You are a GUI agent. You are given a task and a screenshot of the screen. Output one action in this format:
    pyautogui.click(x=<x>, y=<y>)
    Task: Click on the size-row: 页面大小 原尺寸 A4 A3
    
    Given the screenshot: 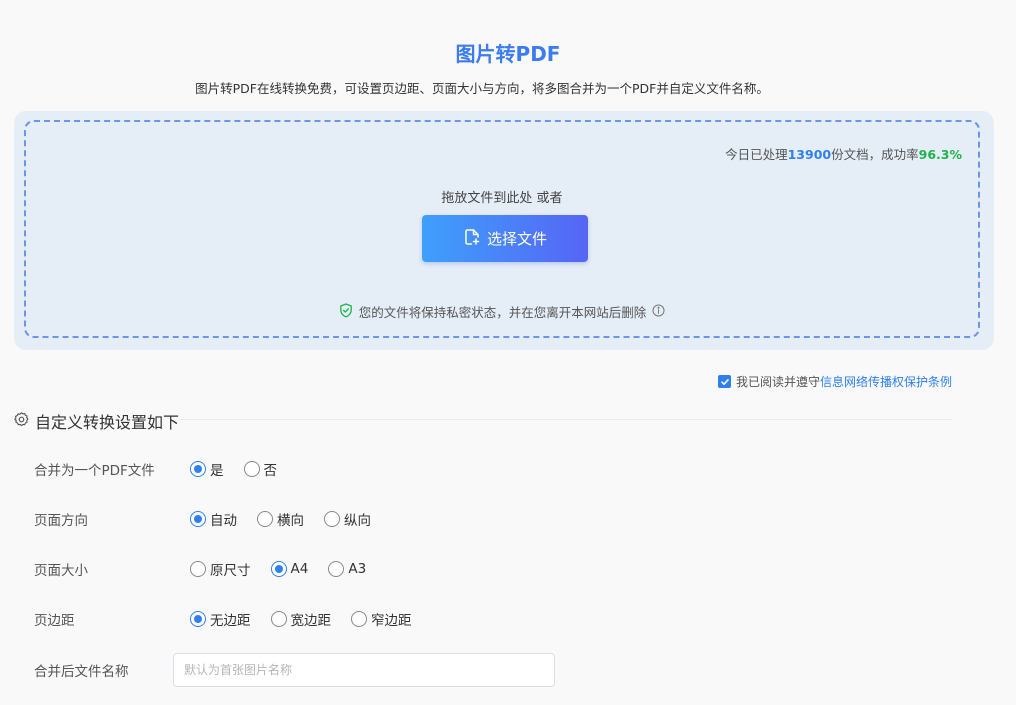 What is the action you would take?
    pyautogui.click(x=210, y=569)
    